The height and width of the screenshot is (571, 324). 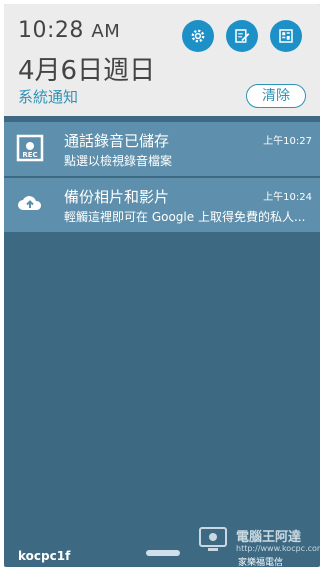 What do you see at coordinates (30, 148) in the screenshot?
I see `rec-icon: REC` at bounding box center [30, 148].